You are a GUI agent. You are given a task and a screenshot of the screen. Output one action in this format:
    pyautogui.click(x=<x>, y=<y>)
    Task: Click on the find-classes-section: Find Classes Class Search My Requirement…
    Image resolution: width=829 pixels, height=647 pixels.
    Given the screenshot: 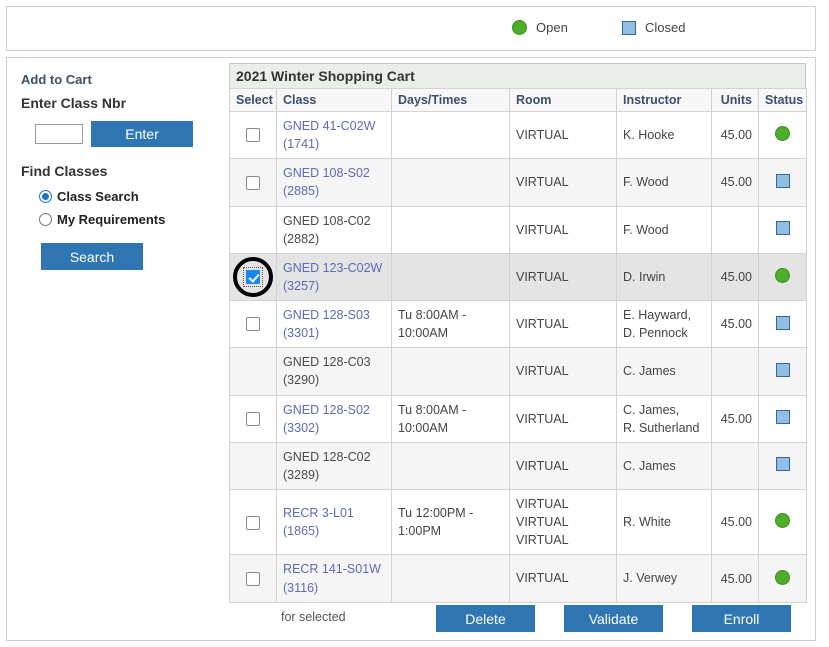 What is the action you would take?
    pyautogui.click(x=122, y=216)
    